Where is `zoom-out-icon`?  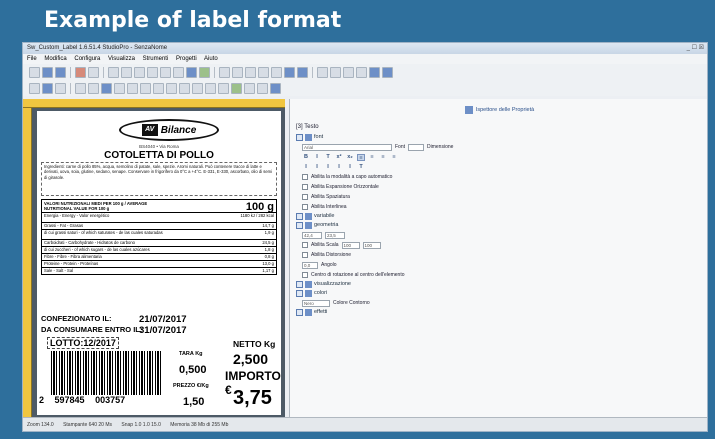
zoom-out-icon is located at coordinates (178, 72).